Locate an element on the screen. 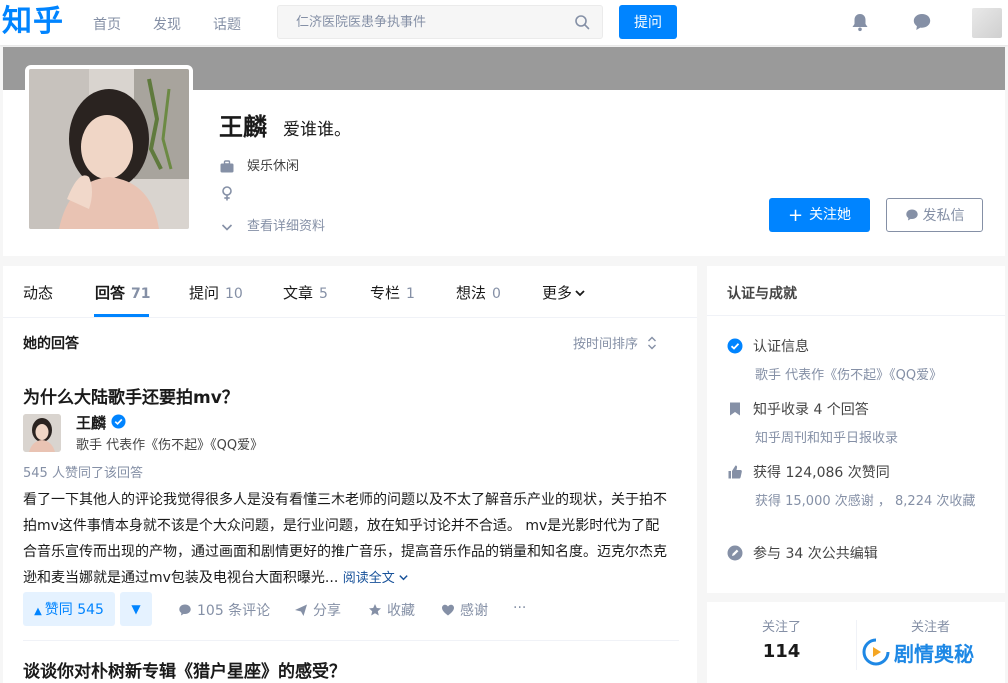  profile-headline: 爱谁谁。 is located at coordinates (317, 130).